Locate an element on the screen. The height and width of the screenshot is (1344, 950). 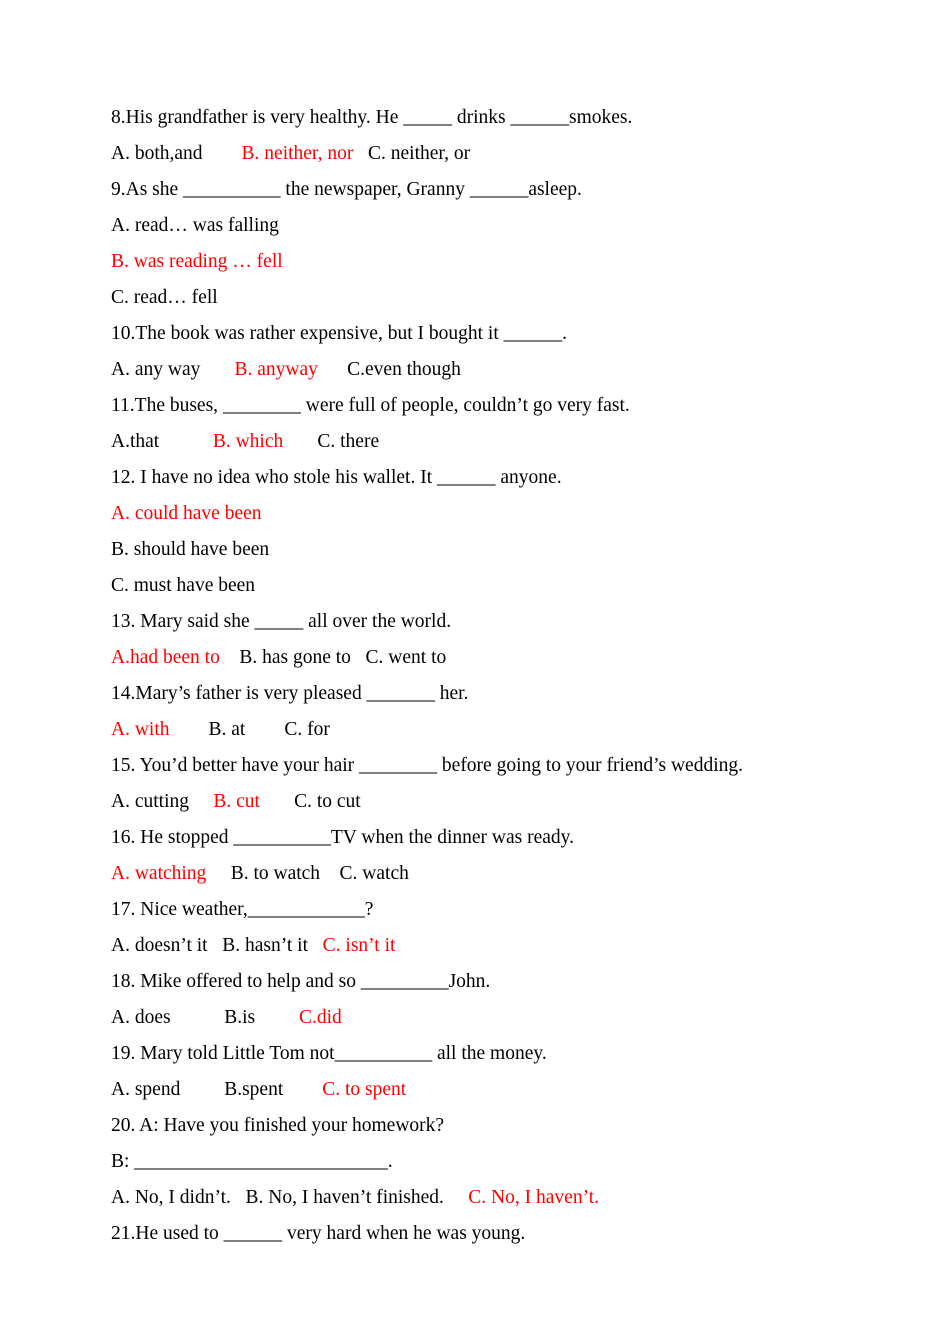
option-text: A. could have been is located at coordinates (186, 513).